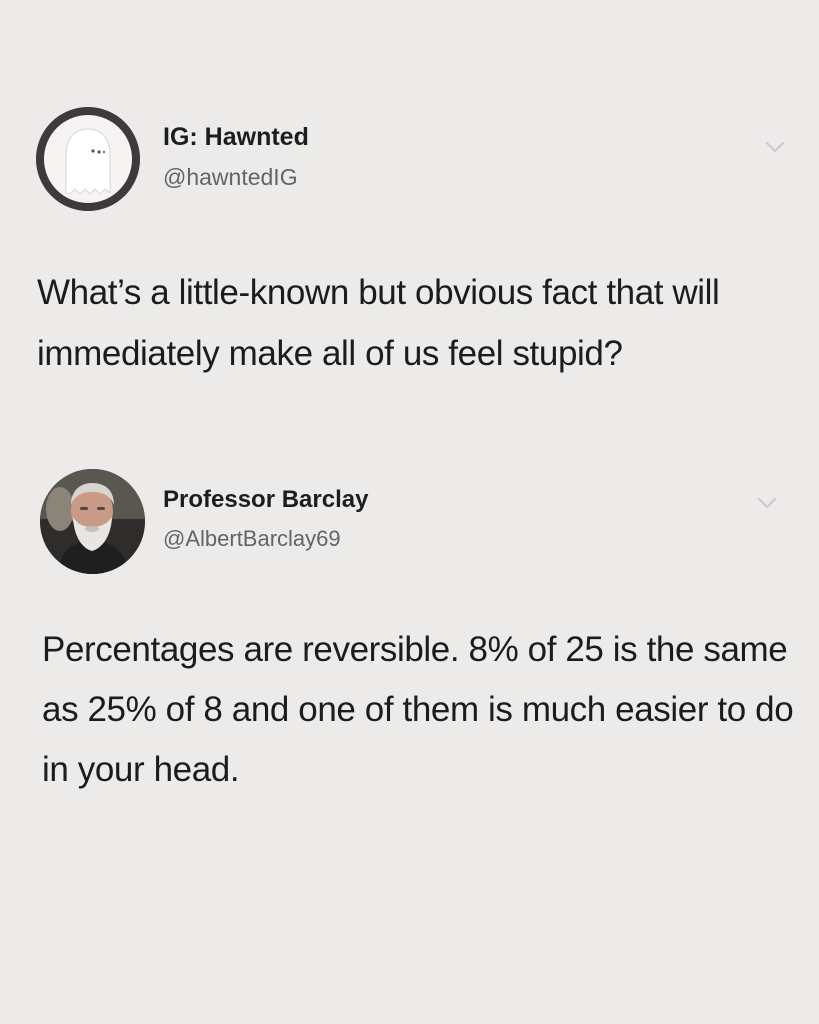 The image size is (819, 1024). What do you see at coordinates (265, 500) in the screenshot?
I see `author-name: Professor Barclay` at bounding box center [265, 500].